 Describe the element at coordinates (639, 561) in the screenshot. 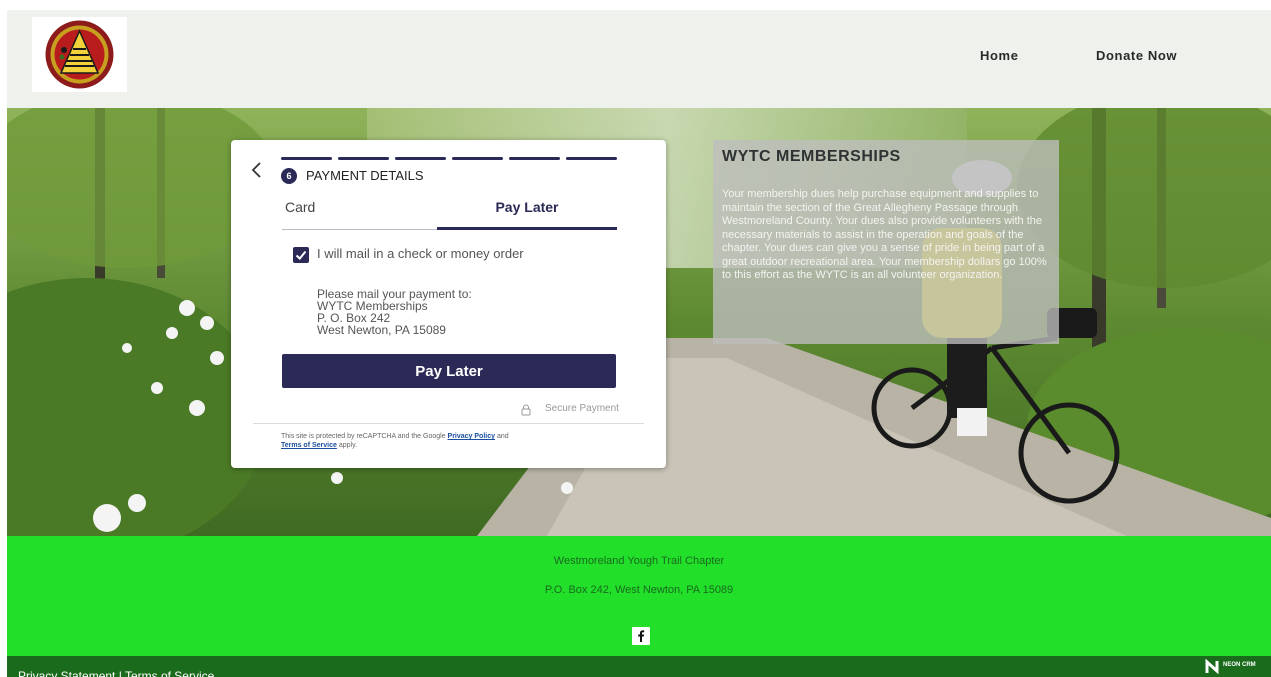

I see `footer-org-name: Westmoreland Yough Trail Chapter` at that location.